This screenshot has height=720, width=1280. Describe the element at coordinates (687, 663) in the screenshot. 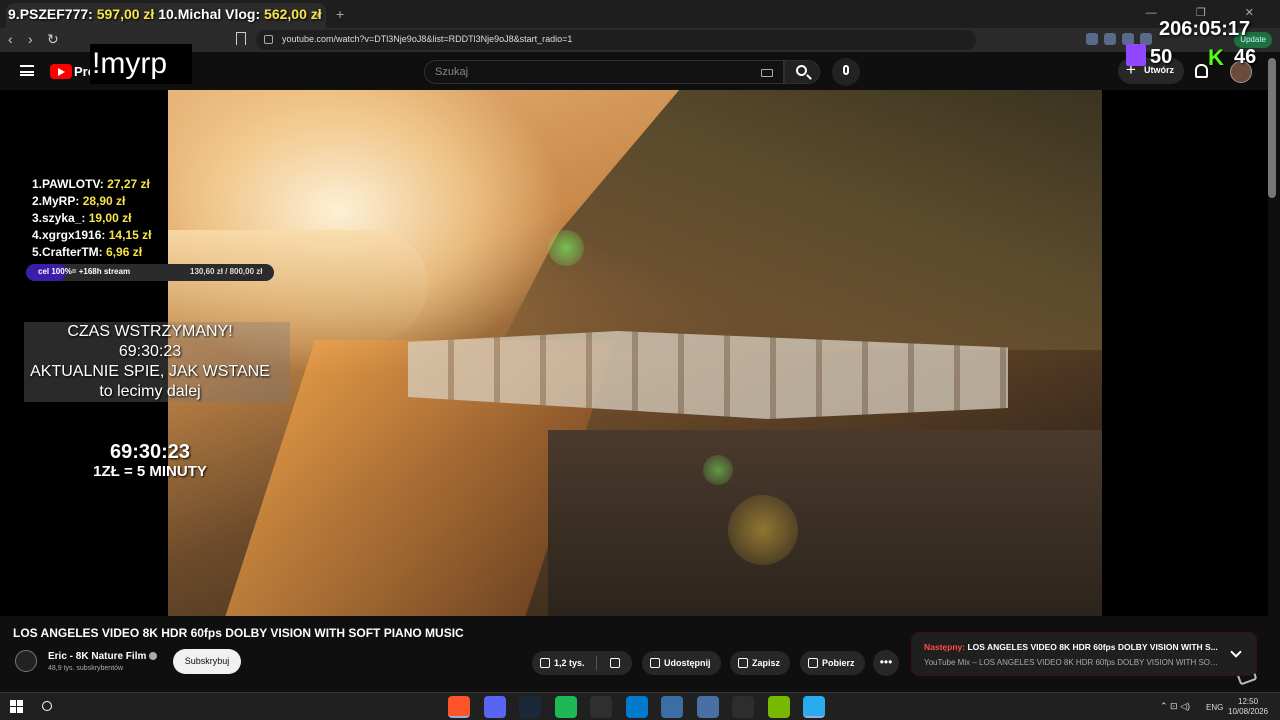

I see `share-label: Udostępnij` at that location.